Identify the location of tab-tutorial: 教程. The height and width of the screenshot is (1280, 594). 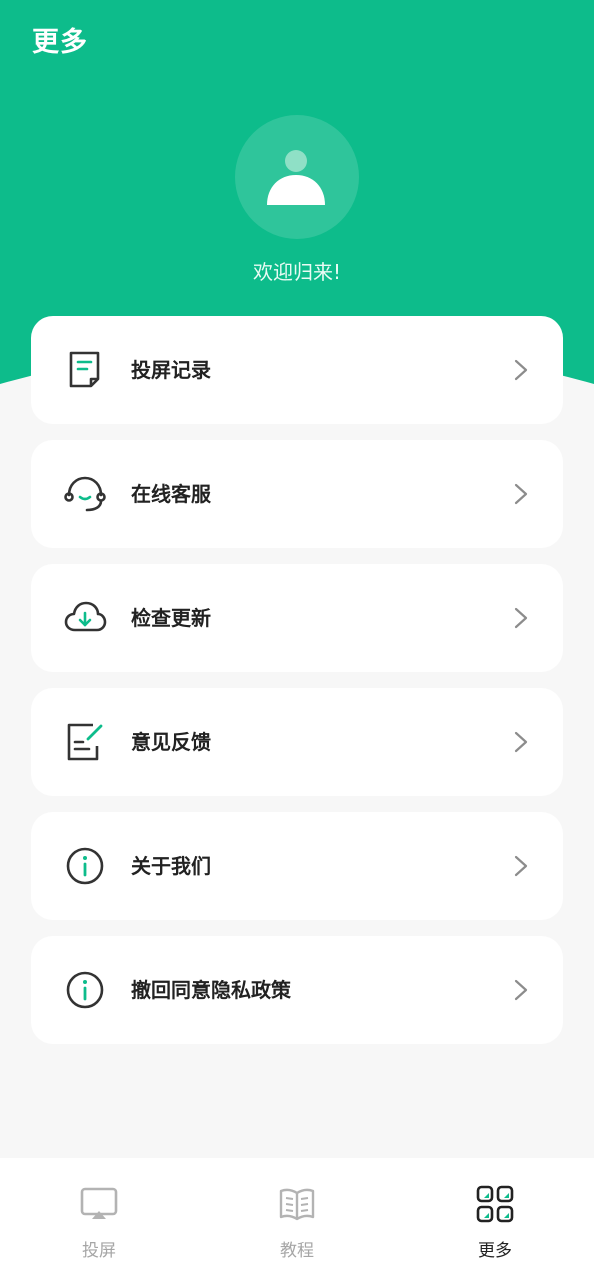
(297, 1219).